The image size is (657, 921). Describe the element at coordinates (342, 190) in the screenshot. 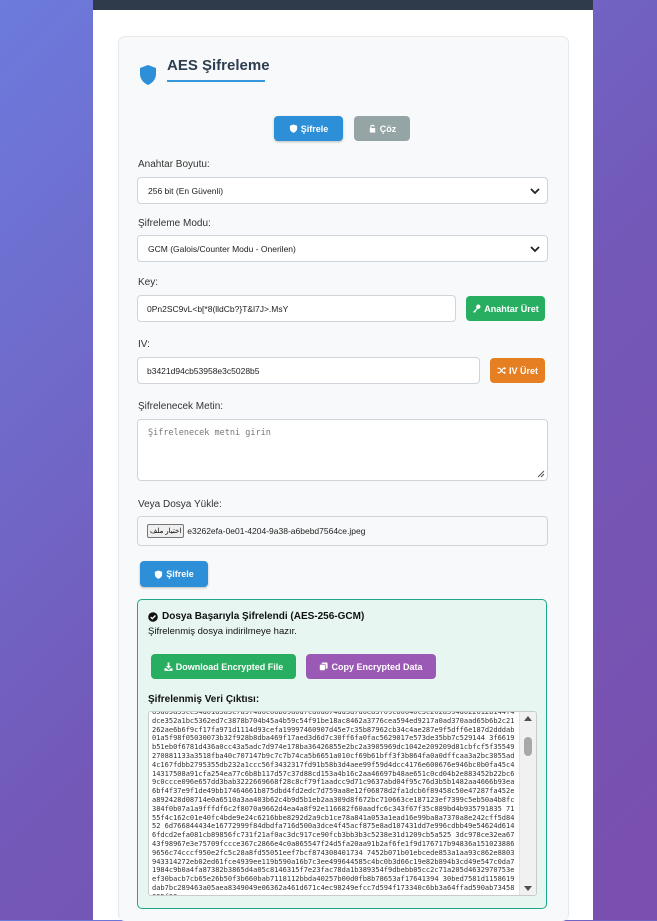

I see `key-size-select: 256 bit (En Güvenli)` at that location.